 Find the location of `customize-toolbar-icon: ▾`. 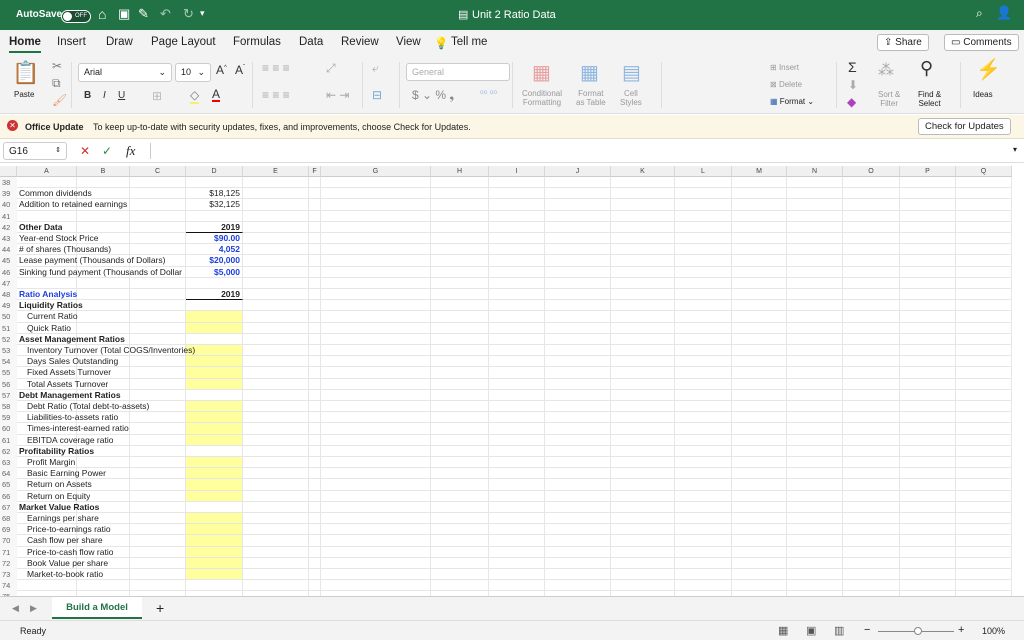

customize-toolbar-icon: ▾ is located at coordinates (202, 13).